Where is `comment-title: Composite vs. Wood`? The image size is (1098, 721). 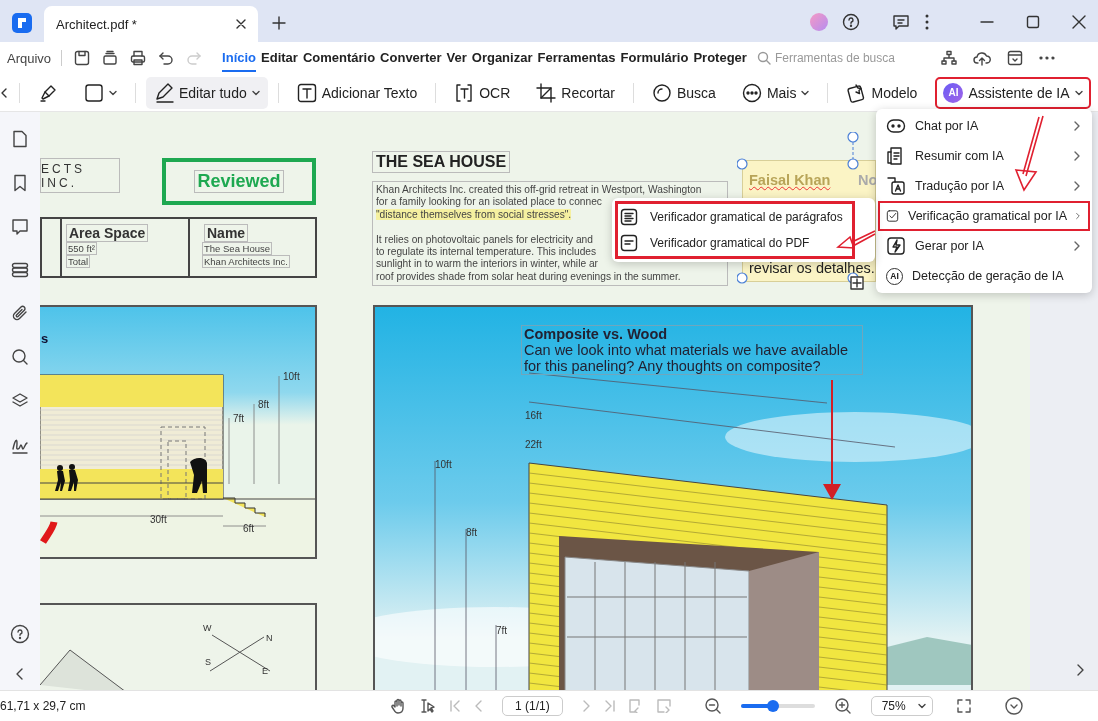 comment-title: Composite vs. Wood is located at coordinates (596, 334).